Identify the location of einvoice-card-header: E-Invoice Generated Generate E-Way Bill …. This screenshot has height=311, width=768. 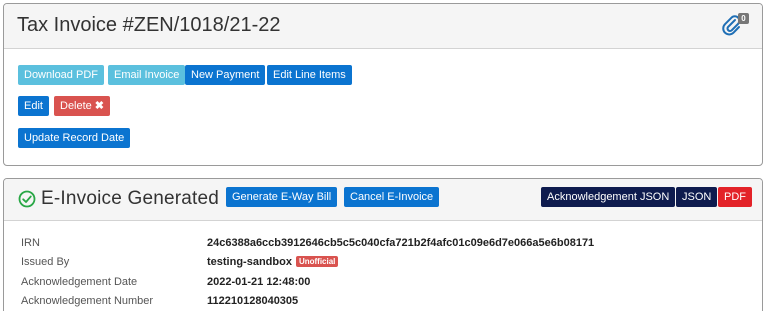
(383, 200).